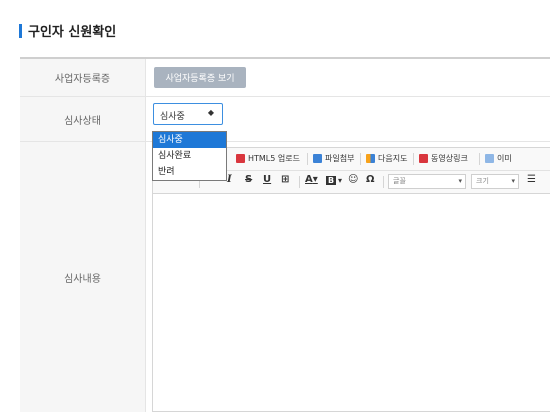 This screenshot has height=412, width=550. What do you see at coordinates (285, 179) in the screenshot?
I see `table-icon: ⊞` at bounding box center [285, 179].